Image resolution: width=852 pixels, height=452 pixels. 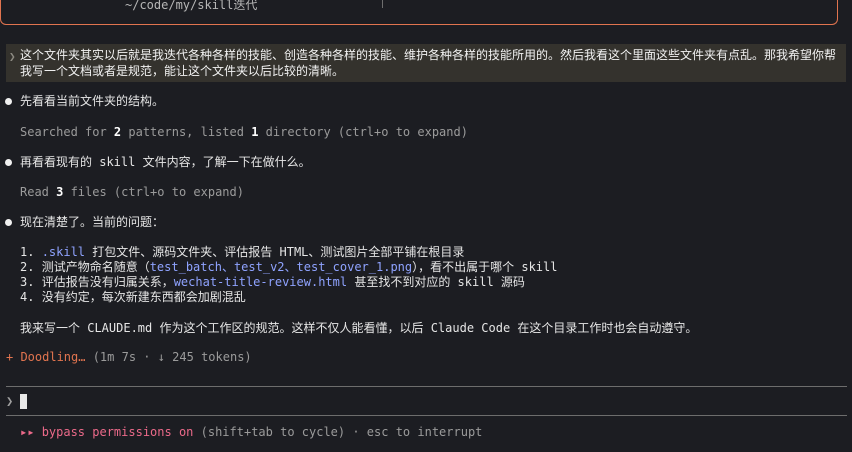 I want to click on input-bottom-divider, so click(x=426, y=415).